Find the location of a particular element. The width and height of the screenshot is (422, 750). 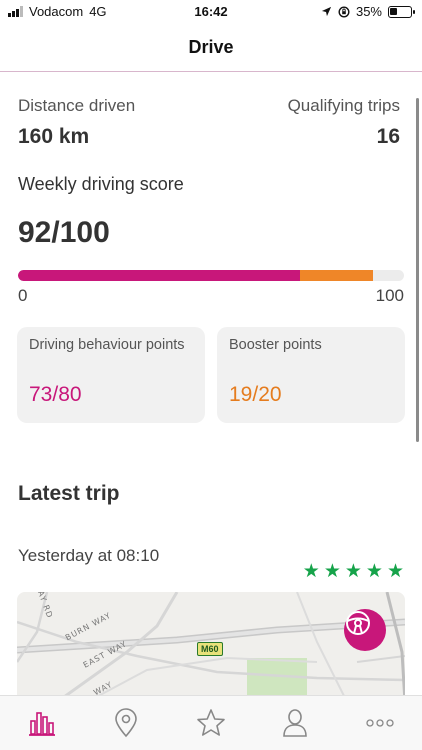

score-progress-bar is located at coordinates (211, 275).